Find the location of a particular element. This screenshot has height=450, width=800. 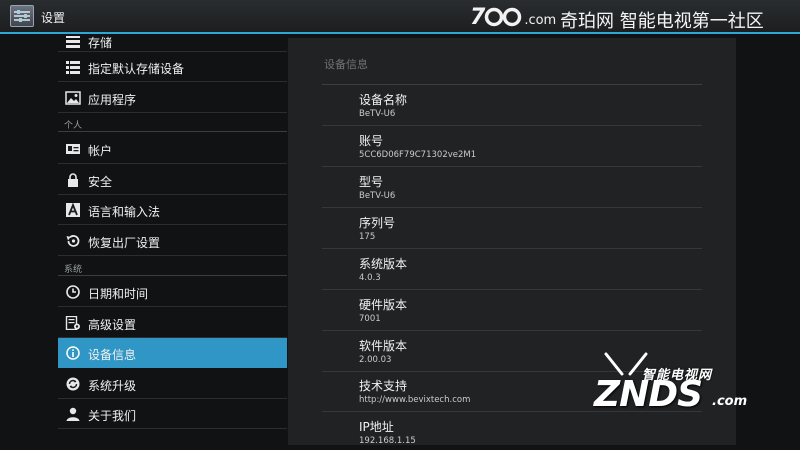

sidebar-item-advanced: 高级设置 is located at coordinates (172, 323).